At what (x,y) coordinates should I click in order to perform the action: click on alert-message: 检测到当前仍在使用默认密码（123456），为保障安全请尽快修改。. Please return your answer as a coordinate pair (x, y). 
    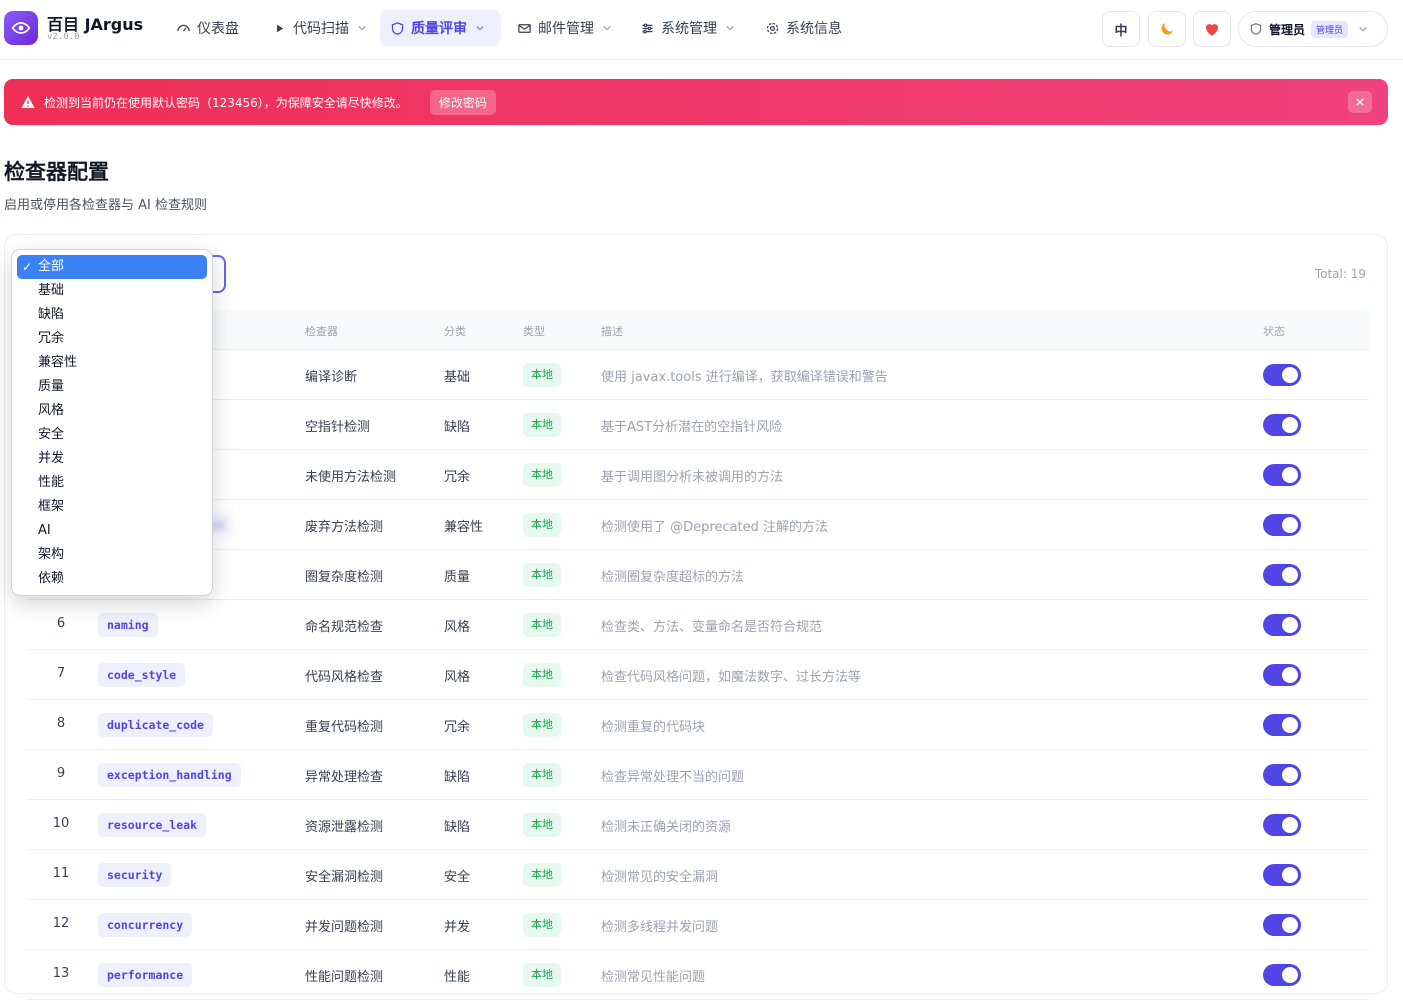
    Looking at the image, I should click on (226, 102).